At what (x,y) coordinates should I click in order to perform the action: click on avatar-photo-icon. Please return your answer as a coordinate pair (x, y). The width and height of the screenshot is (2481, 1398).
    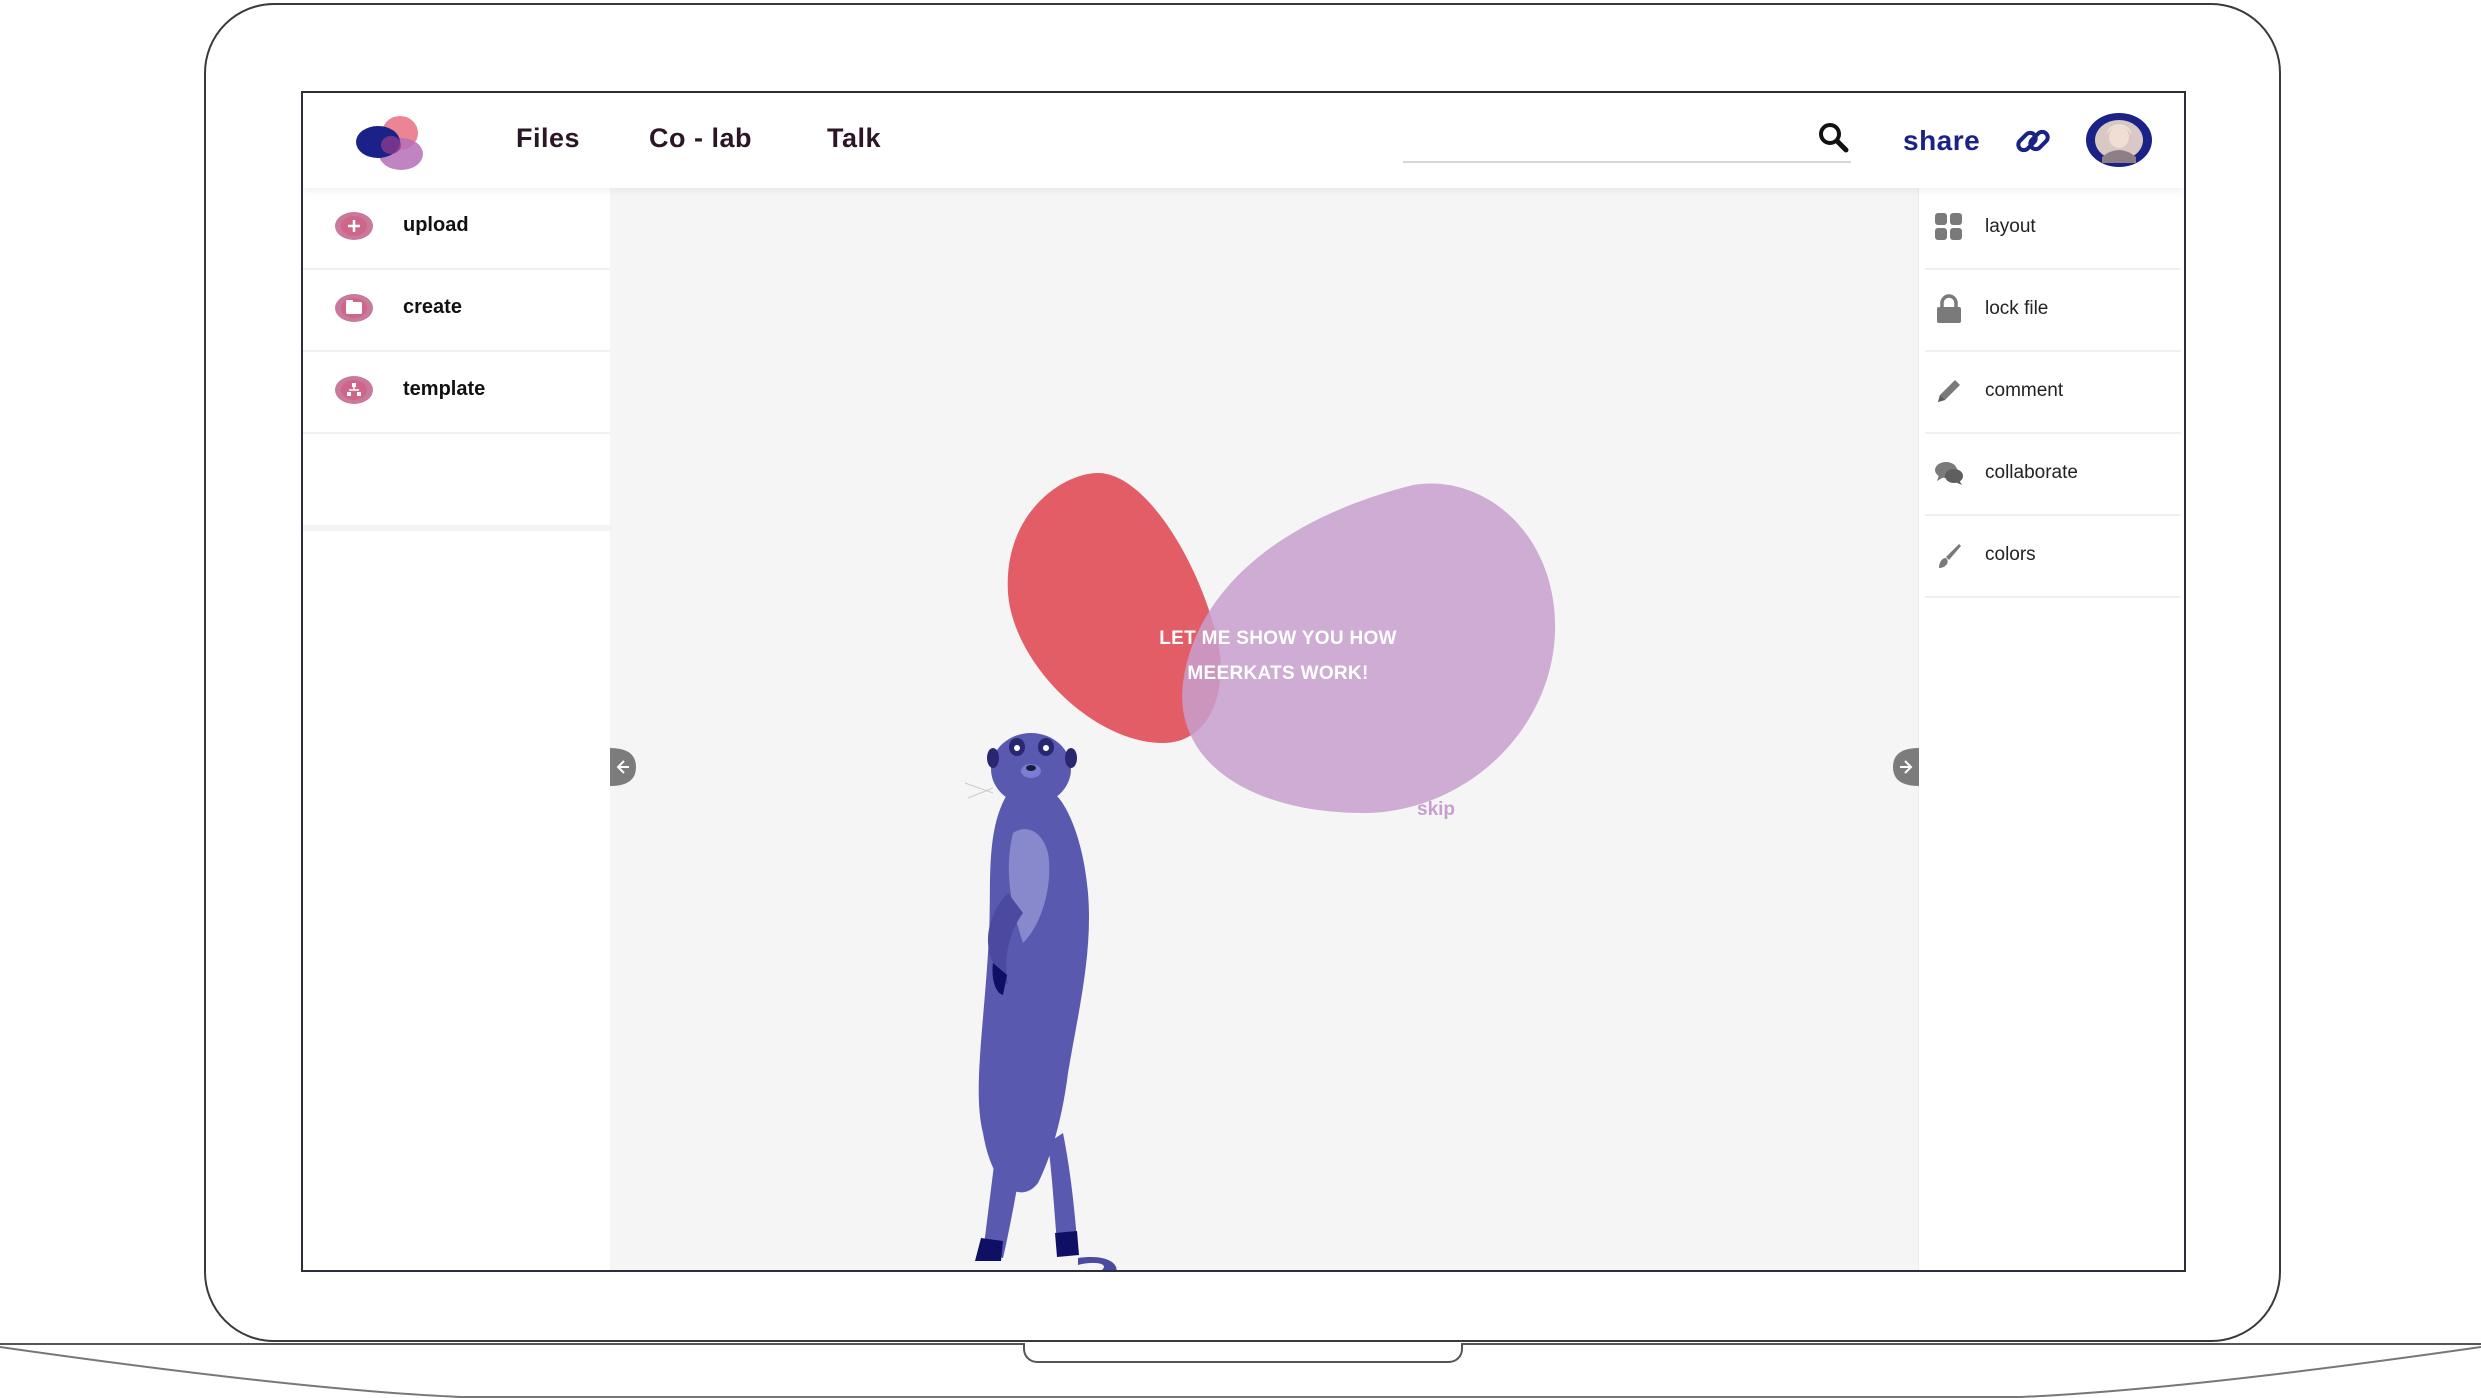
    Looking at the image, I should click on (2119, 141).